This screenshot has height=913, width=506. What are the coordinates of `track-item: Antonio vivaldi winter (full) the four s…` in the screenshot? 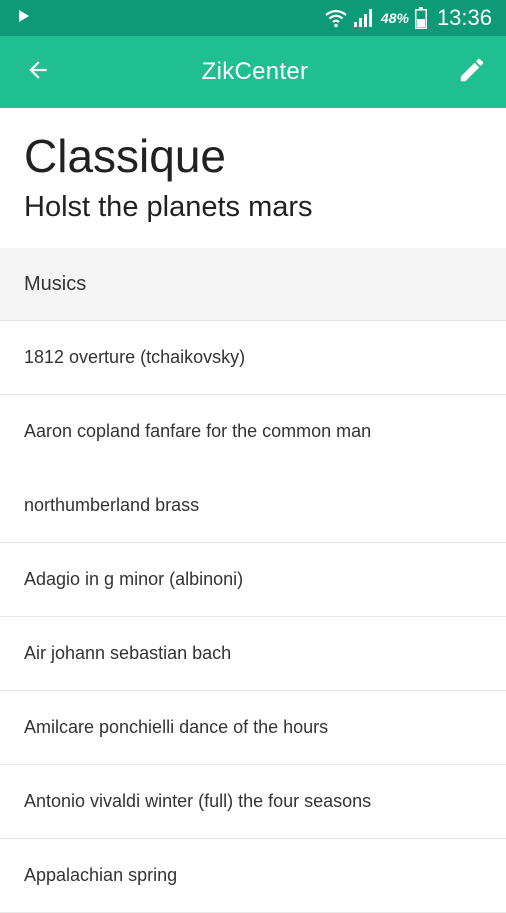 It's located at (253, 802).